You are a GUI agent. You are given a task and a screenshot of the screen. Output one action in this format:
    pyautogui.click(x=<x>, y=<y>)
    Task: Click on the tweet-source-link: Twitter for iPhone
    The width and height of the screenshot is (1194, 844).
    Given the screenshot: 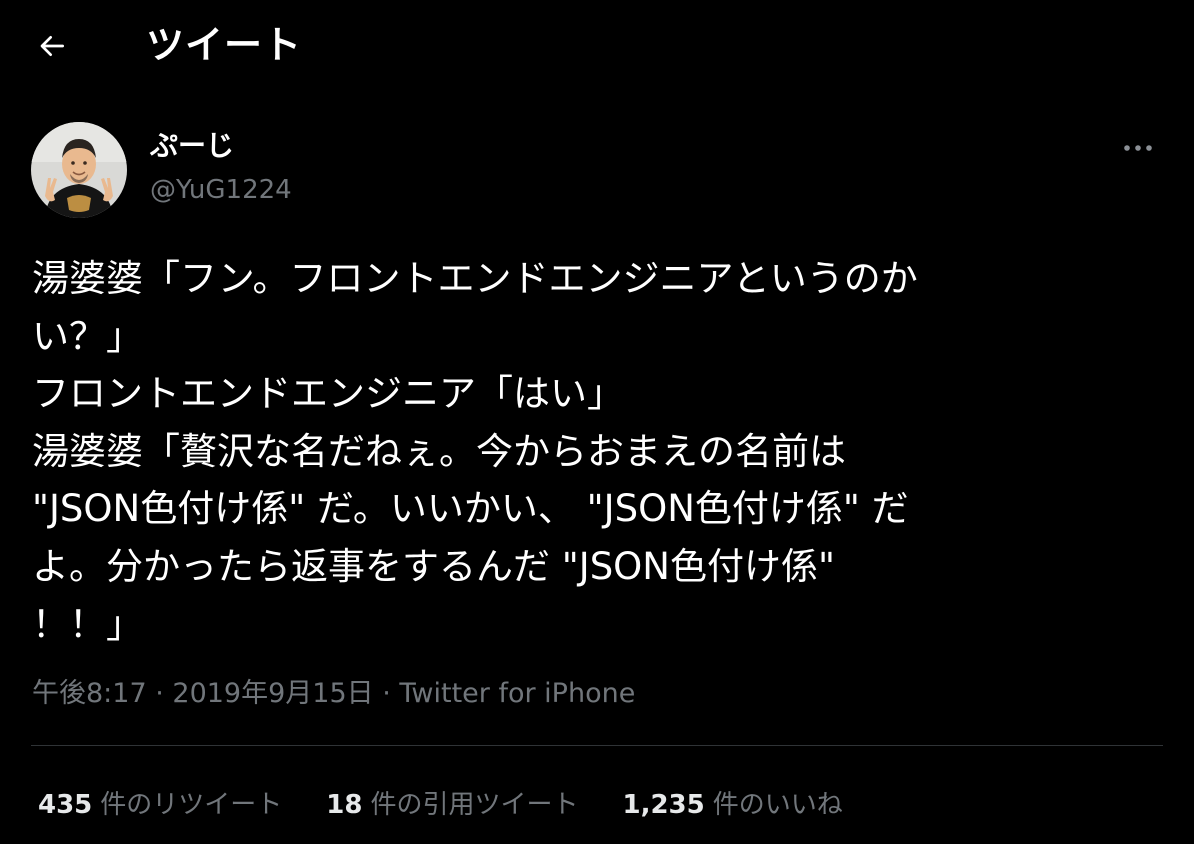 What is the action you would take?
    pyautogui.click(x=517, y=693)
    